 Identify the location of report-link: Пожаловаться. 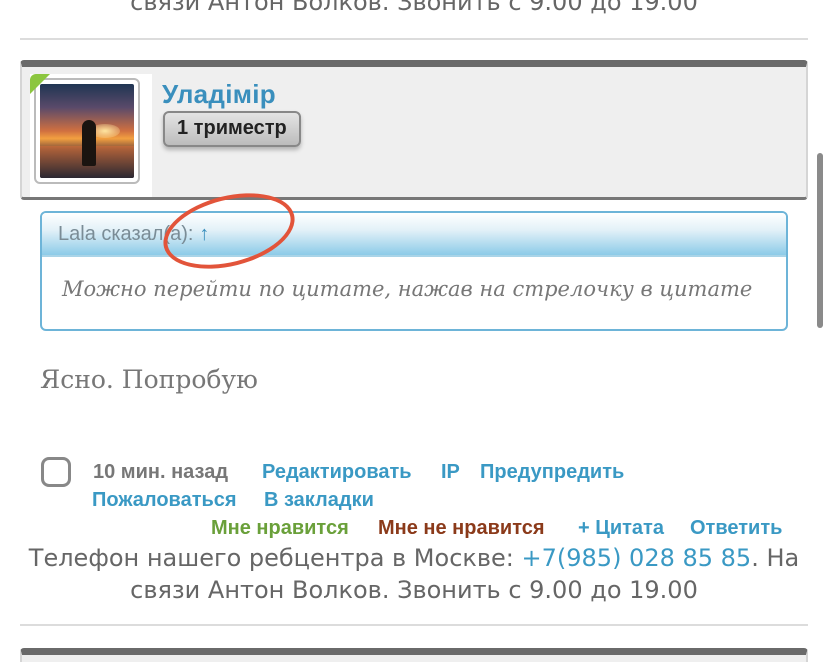
(164, 500).